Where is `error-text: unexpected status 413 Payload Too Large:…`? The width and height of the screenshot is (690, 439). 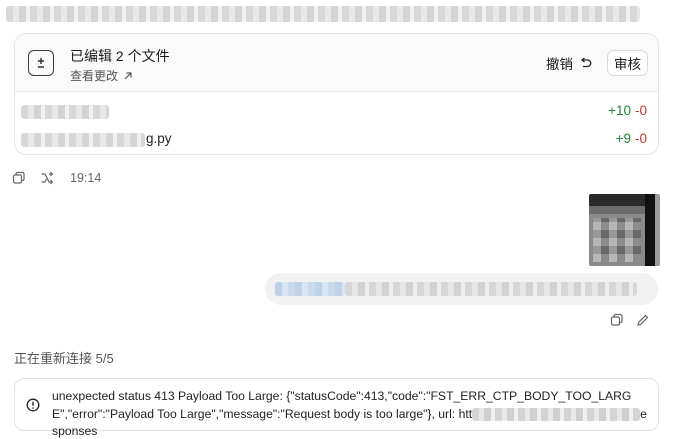
error-text: unexpected status 413 Payload Too Large:… is located at coordinates (352, 413).